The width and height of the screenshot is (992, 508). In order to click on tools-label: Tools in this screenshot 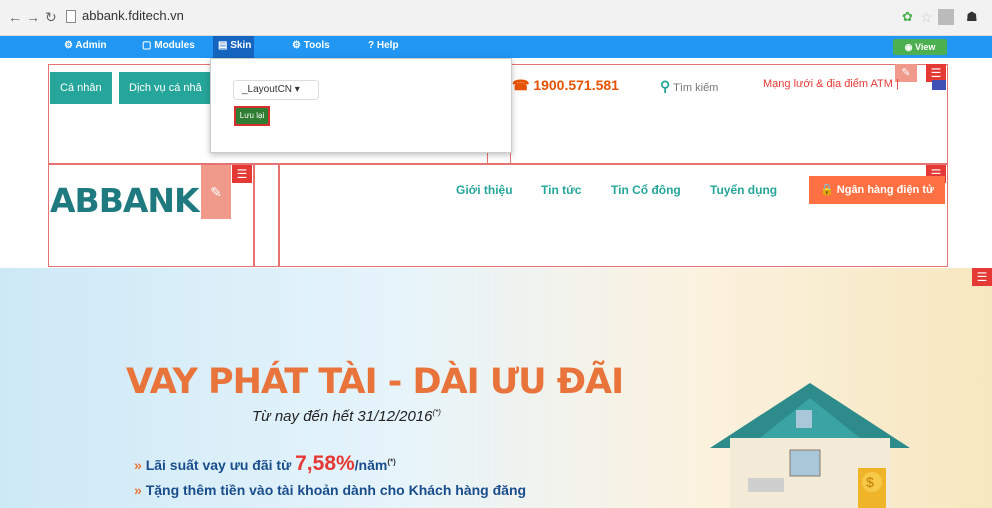, I will do `click(316, 45)`.